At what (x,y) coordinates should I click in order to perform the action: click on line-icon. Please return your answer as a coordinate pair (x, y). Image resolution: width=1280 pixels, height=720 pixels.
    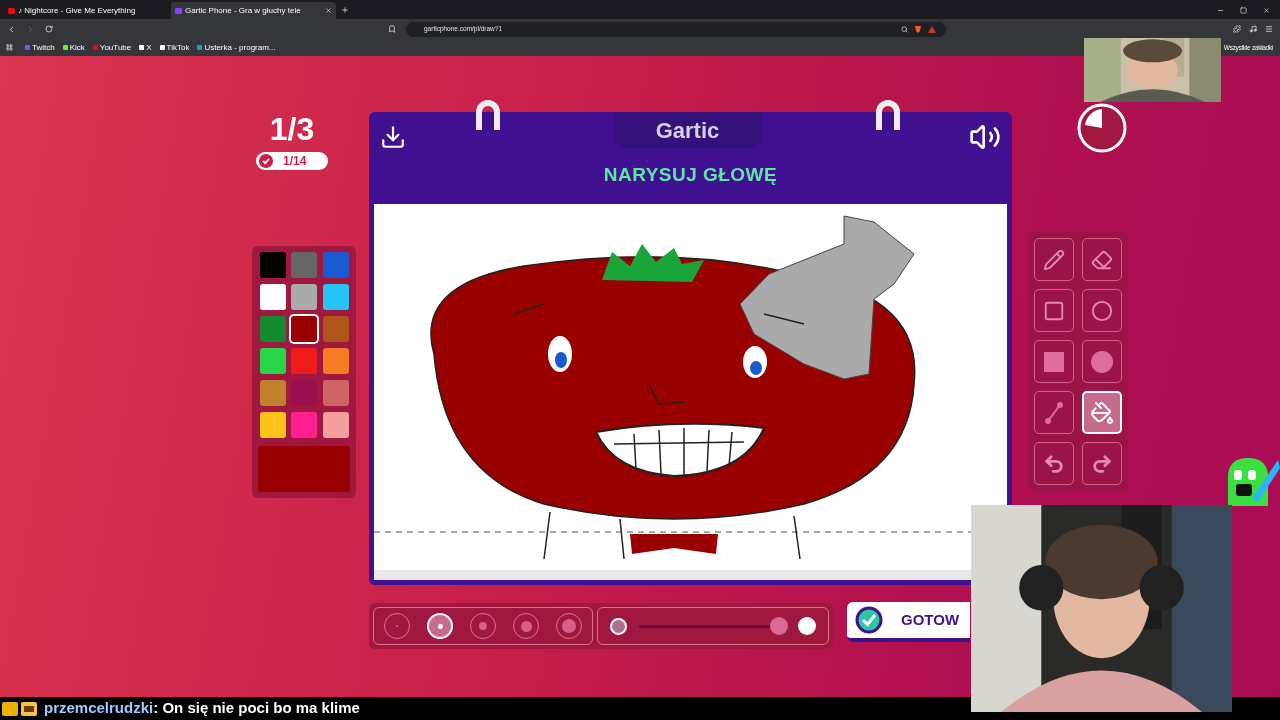
    Looking at the image, I should click on (1054, 412).